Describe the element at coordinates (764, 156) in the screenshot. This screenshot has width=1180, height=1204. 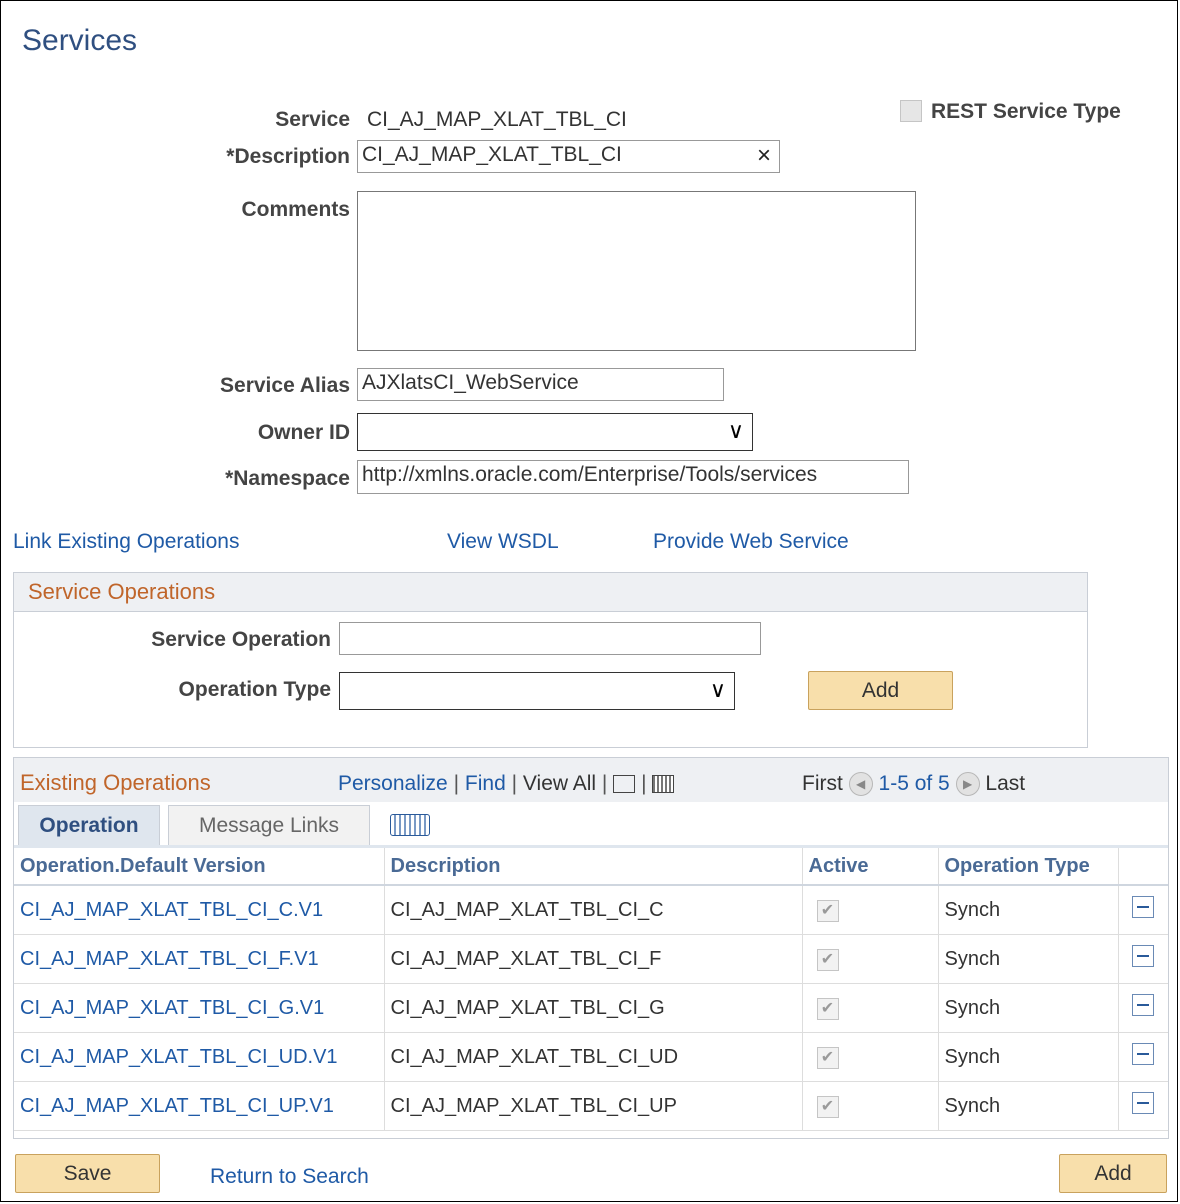
I see `clear-icon: ×` at that location.